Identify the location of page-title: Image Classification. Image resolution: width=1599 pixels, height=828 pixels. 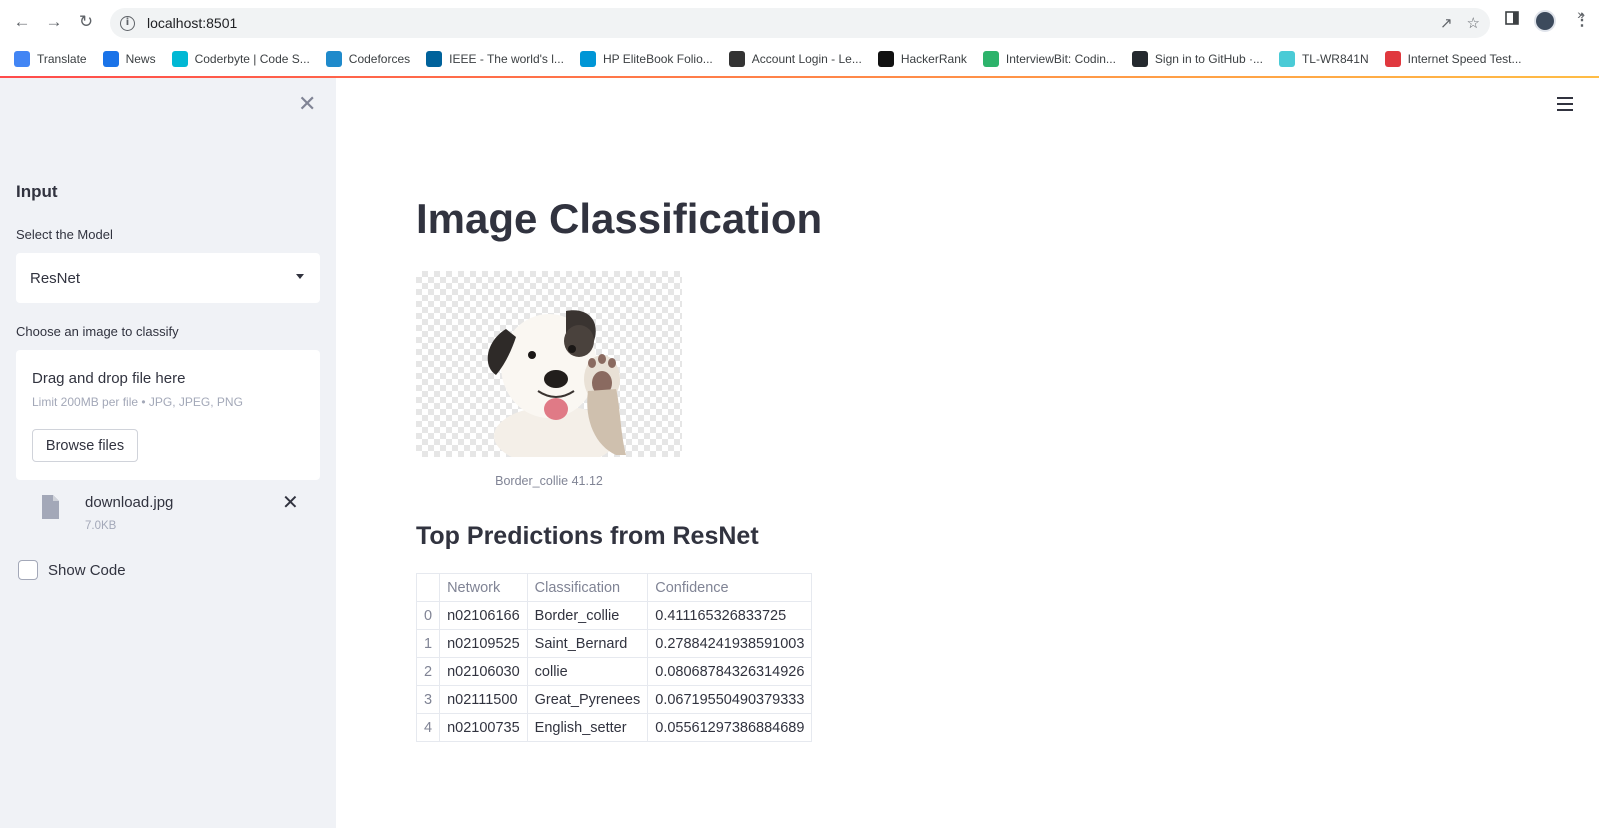
(619, 218).